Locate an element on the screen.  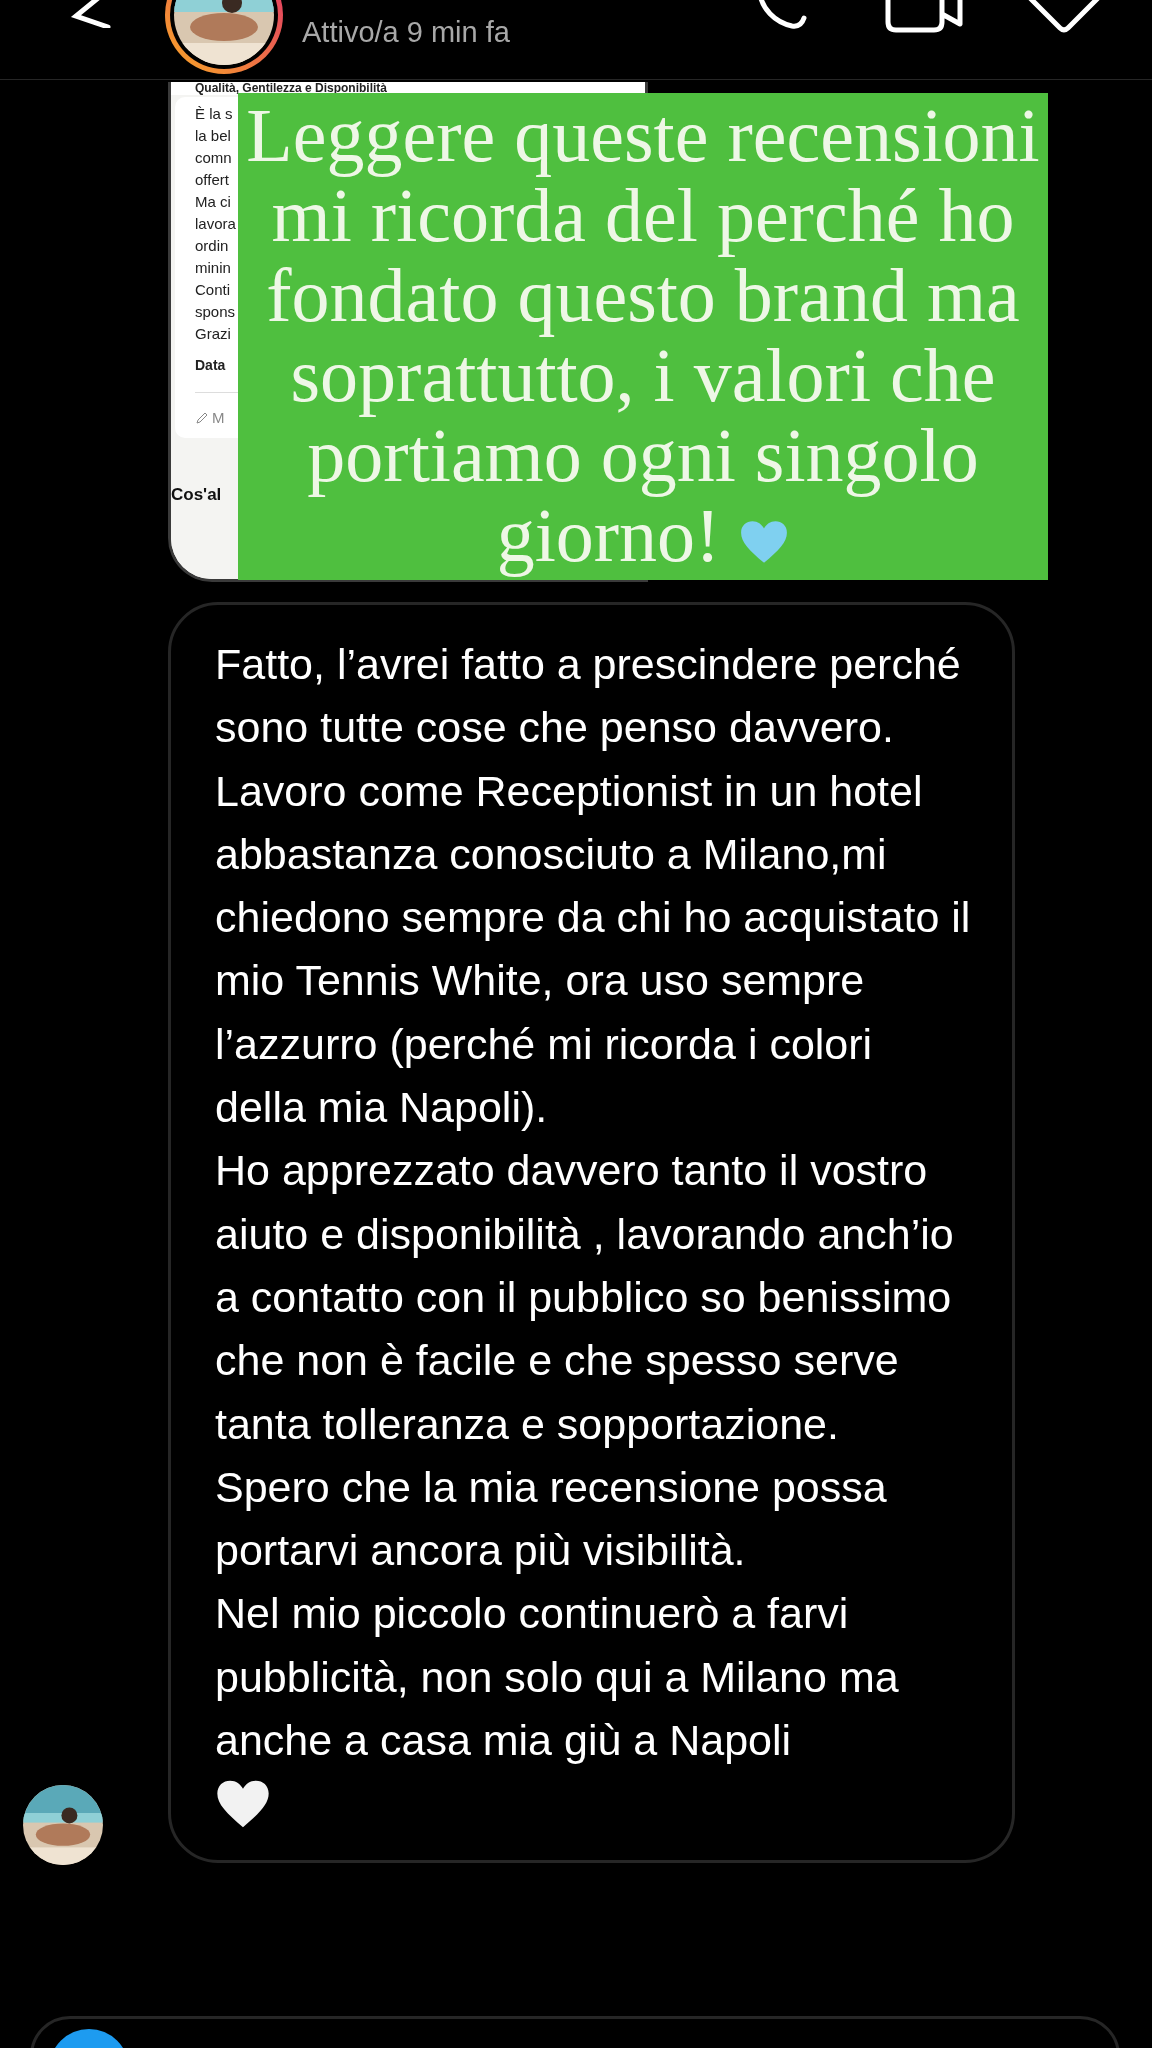
review-section-title: Cos'al is located at coordinates (196, 494).